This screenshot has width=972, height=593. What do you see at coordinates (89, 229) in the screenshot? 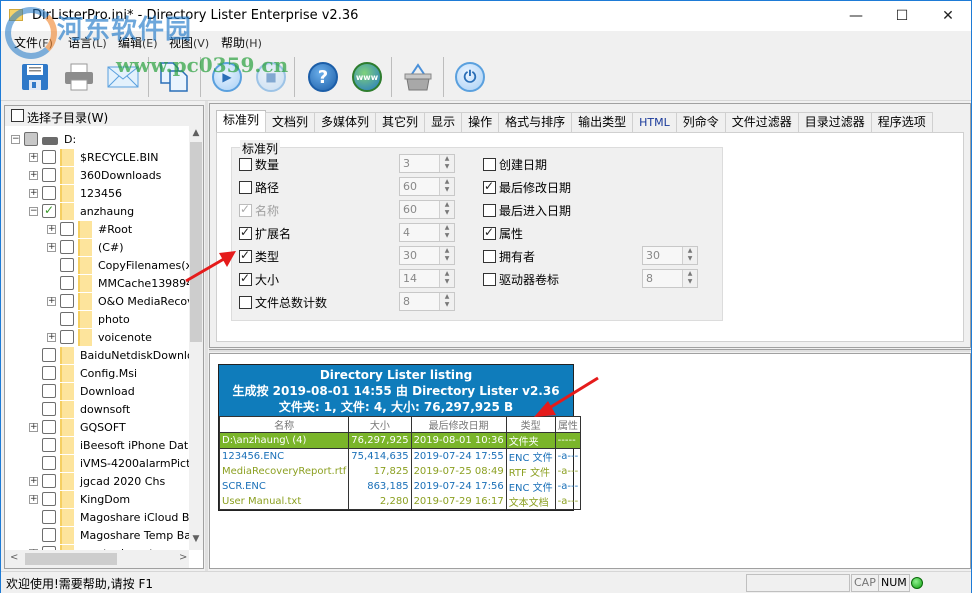
I see `tree-item: + #Root` at bounding box center [89, 229].